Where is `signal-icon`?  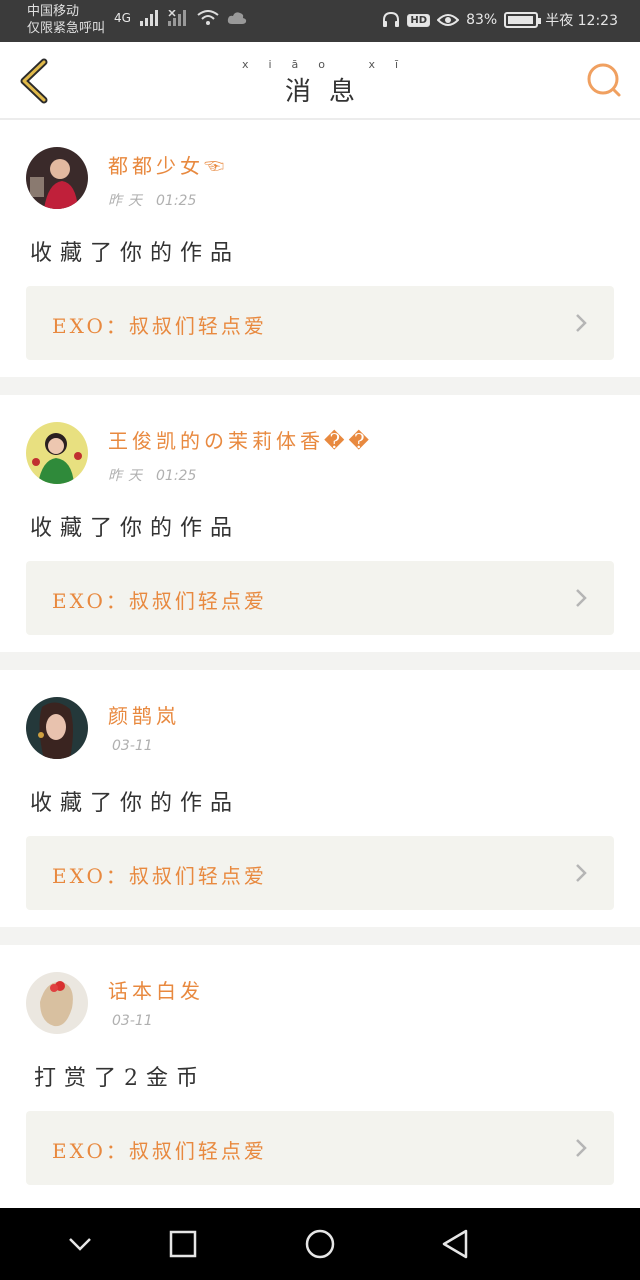
signal-icon is located at coordinates (148, 18).